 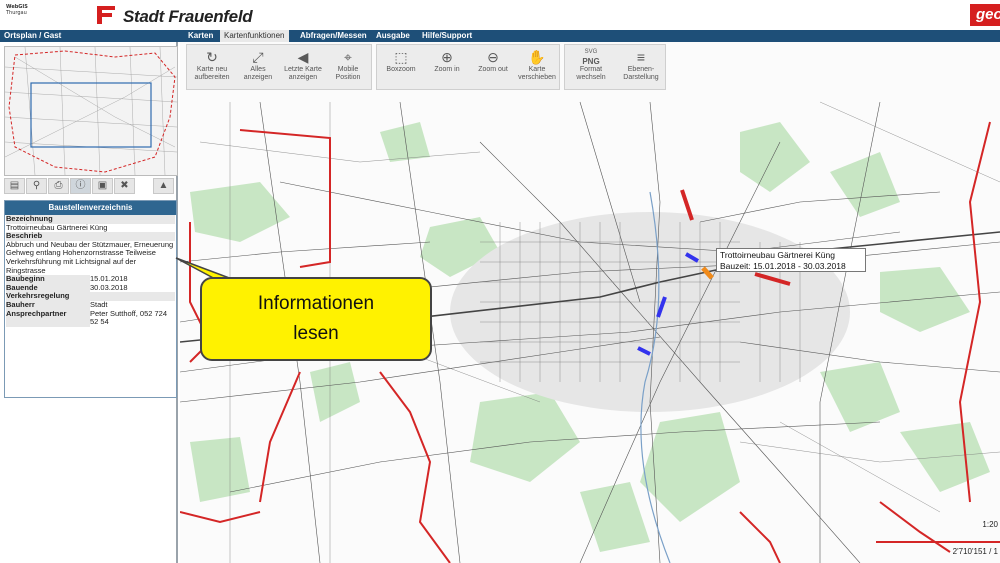 What do you see at coordinates (316, 319) in the screenshot?
I see `annotation-callout: Informationen lesen` at bounding box center [316, 319].